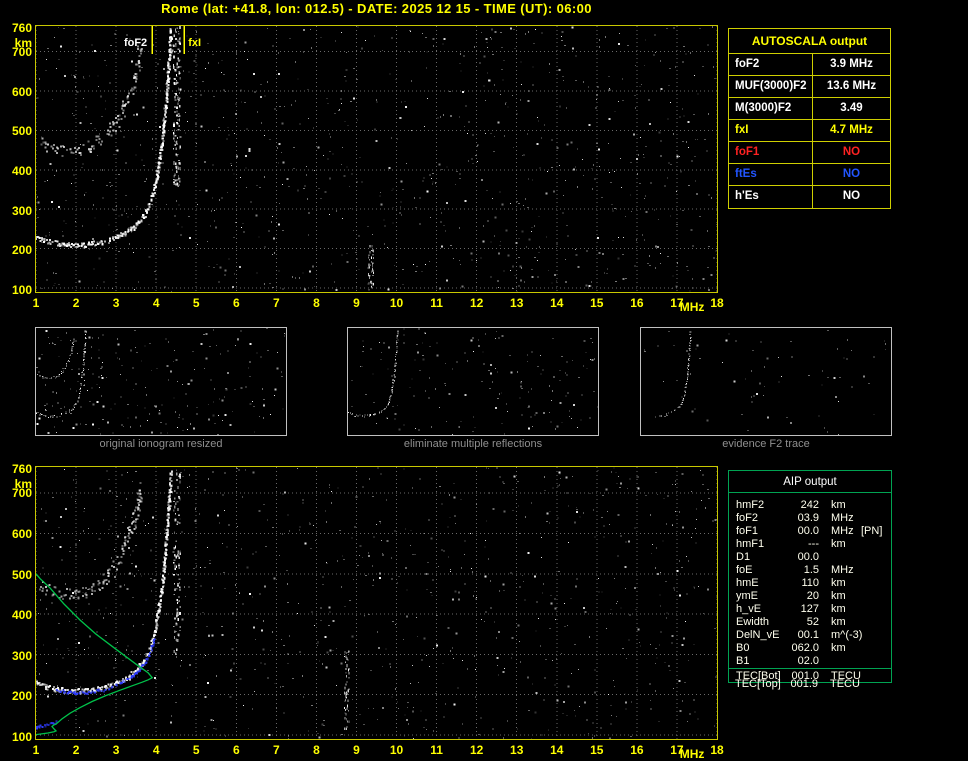 This screenshot has width=968, height=761. I want to click on bottom-x-tick-18: 18, so click(717, 750).